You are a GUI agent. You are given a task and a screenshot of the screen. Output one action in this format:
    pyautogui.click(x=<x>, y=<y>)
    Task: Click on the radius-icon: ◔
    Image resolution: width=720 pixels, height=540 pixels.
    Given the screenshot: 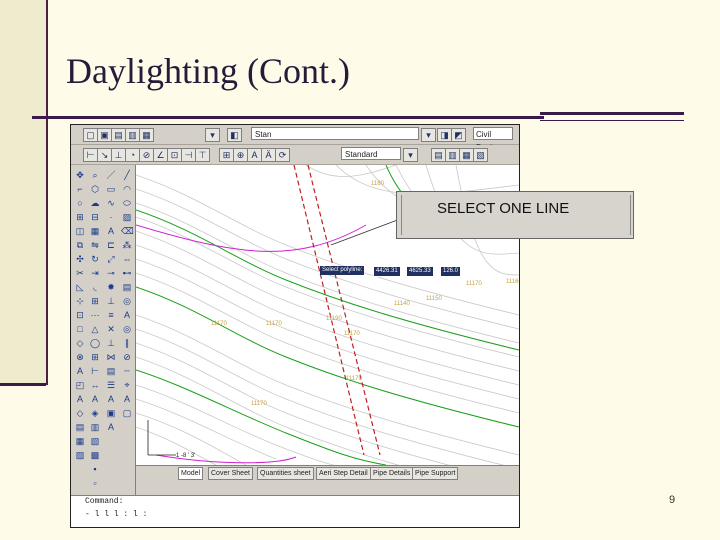 What is the action you would take?
    pyautogui.click(x=132, y=155)
    